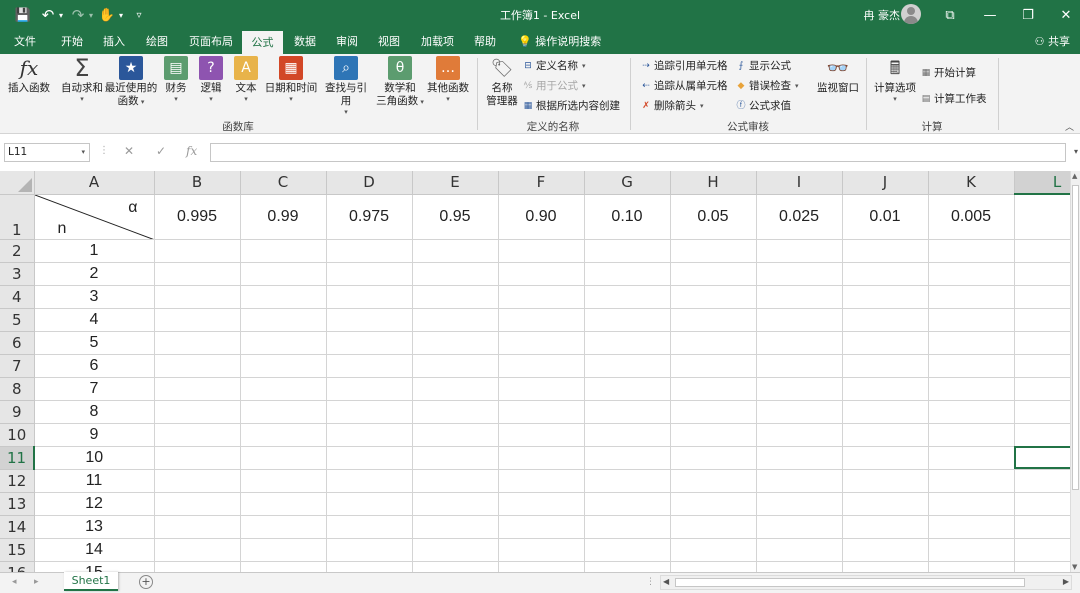 Image resolution: width=1080 pixels, height=593 pixels. What do you see at coordinates (94, 550) in the screenshot?
I see `cell-a15: 14` at bounding box center [94, 550].